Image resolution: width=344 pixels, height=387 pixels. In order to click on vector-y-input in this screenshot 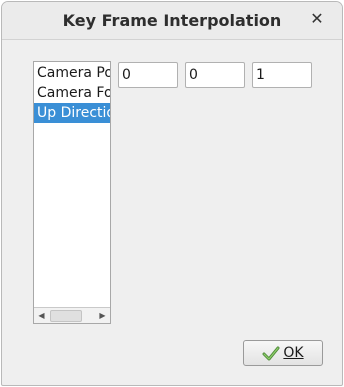, I will do `click(215, 75)`.